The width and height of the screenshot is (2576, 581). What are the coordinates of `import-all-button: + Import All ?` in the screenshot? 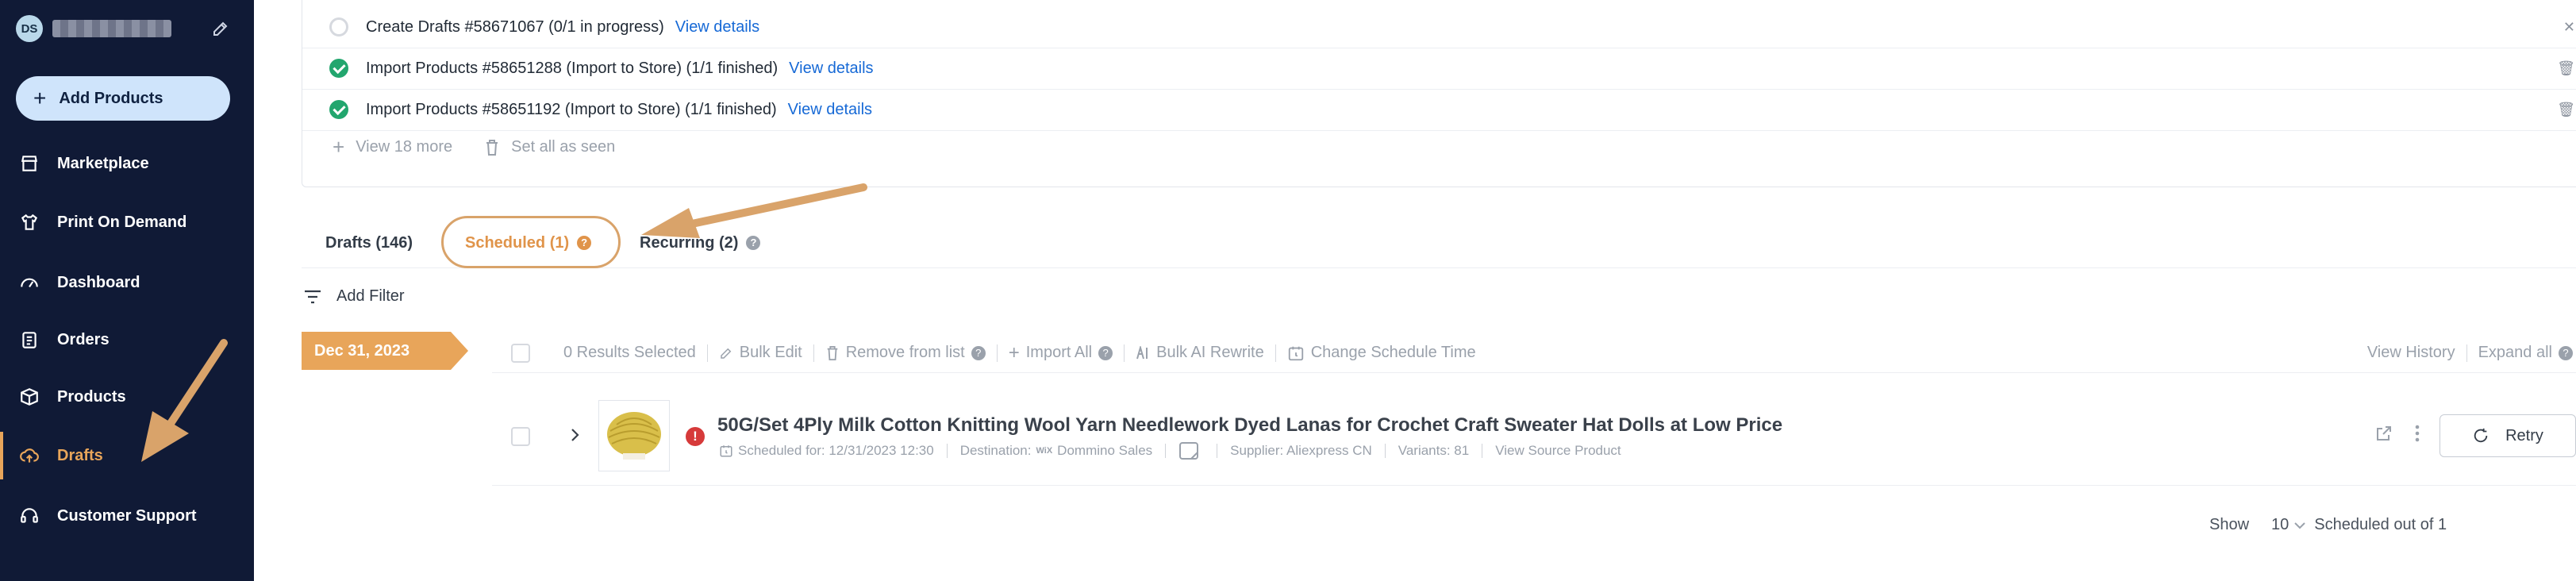 It's located at (1061, 353).